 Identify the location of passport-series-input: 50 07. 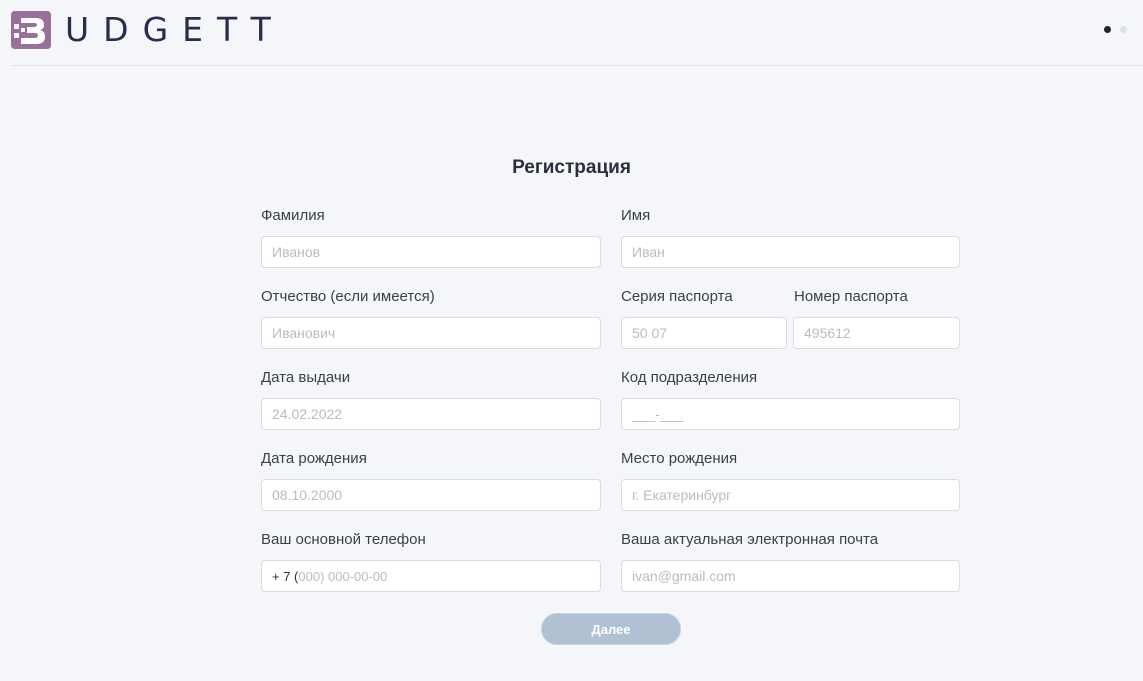
(704, 333).